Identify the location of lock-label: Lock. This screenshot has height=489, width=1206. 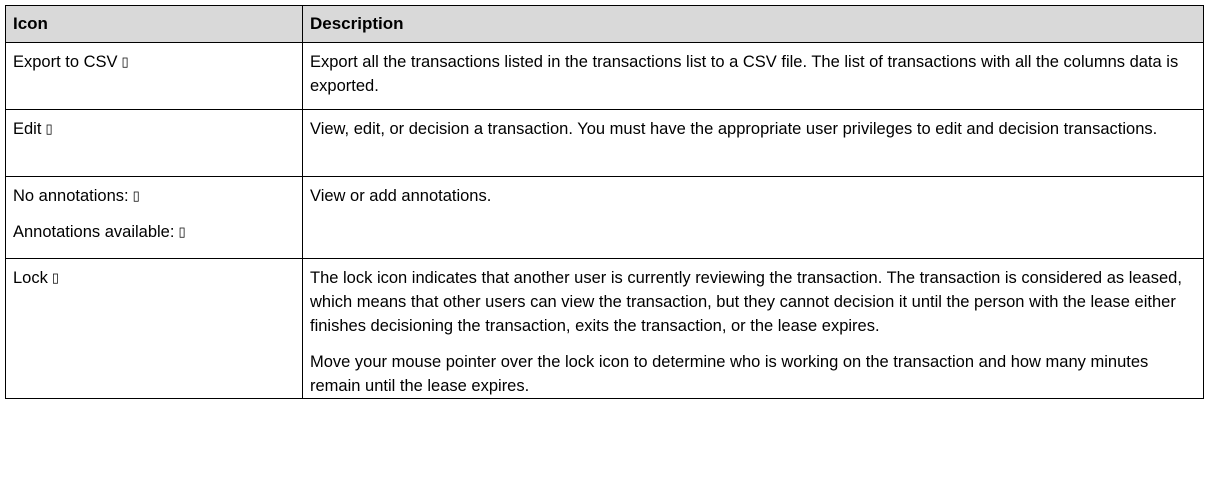
(30, 278).